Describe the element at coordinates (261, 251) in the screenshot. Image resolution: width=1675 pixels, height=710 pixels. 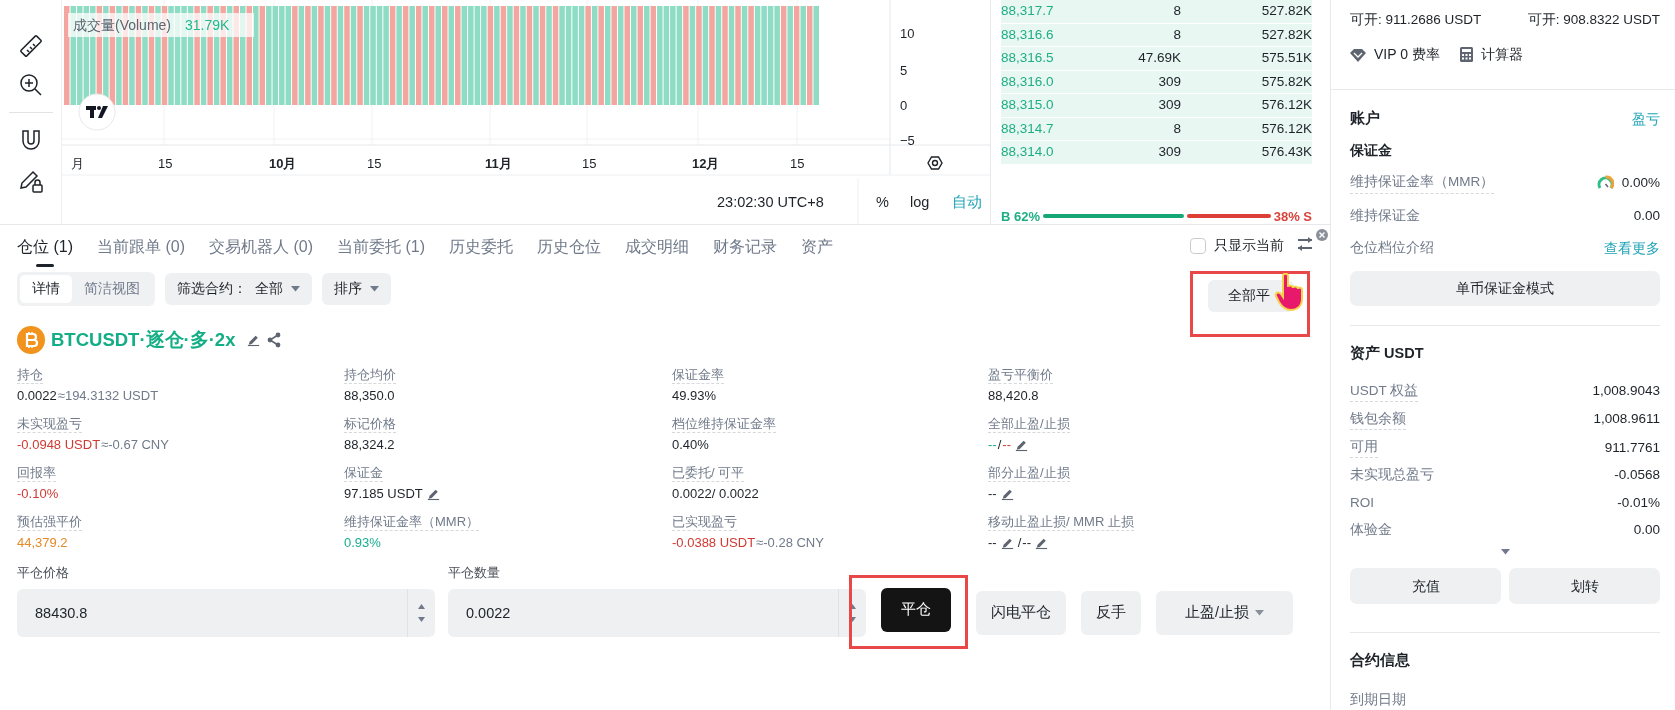
I see `tab: 交易机器人 (0)` at that location.